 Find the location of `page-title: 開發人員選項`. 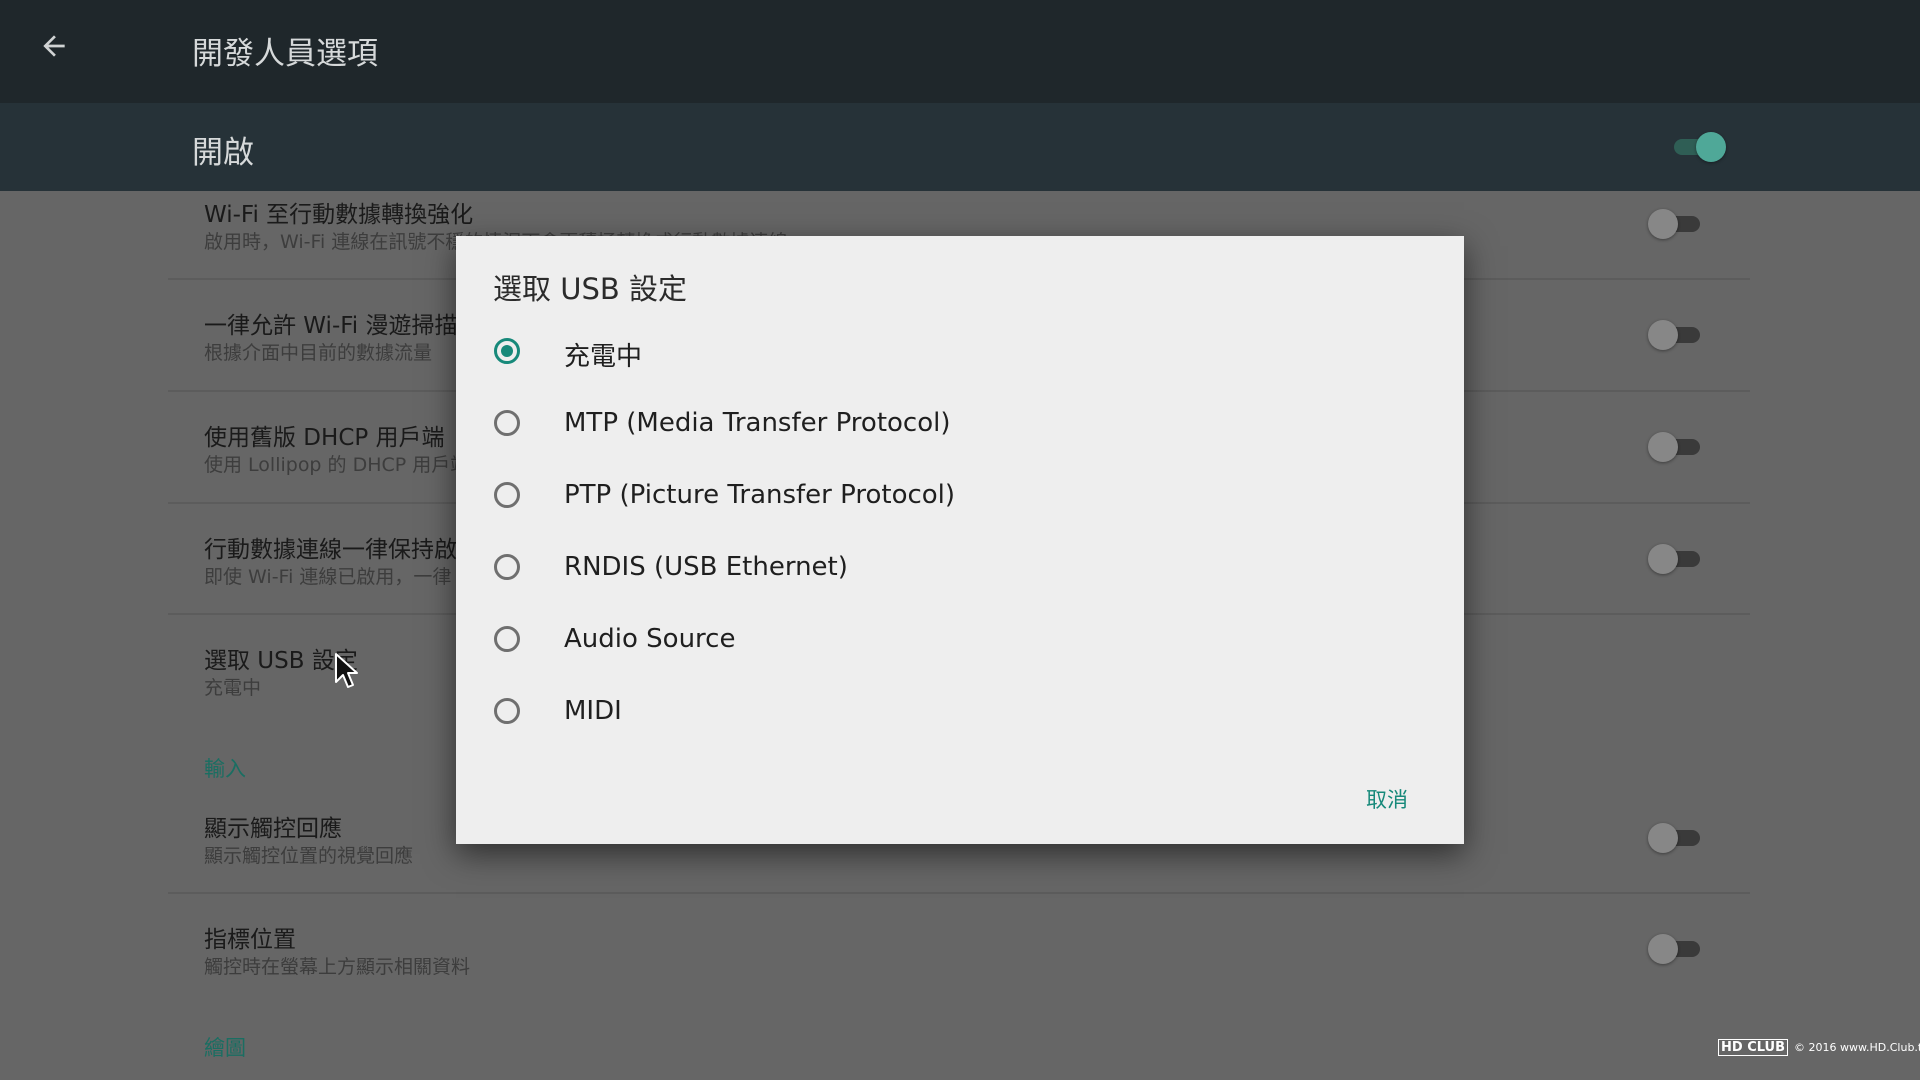

page-title: 開發人員選項 is located at coordinates (285, 54).